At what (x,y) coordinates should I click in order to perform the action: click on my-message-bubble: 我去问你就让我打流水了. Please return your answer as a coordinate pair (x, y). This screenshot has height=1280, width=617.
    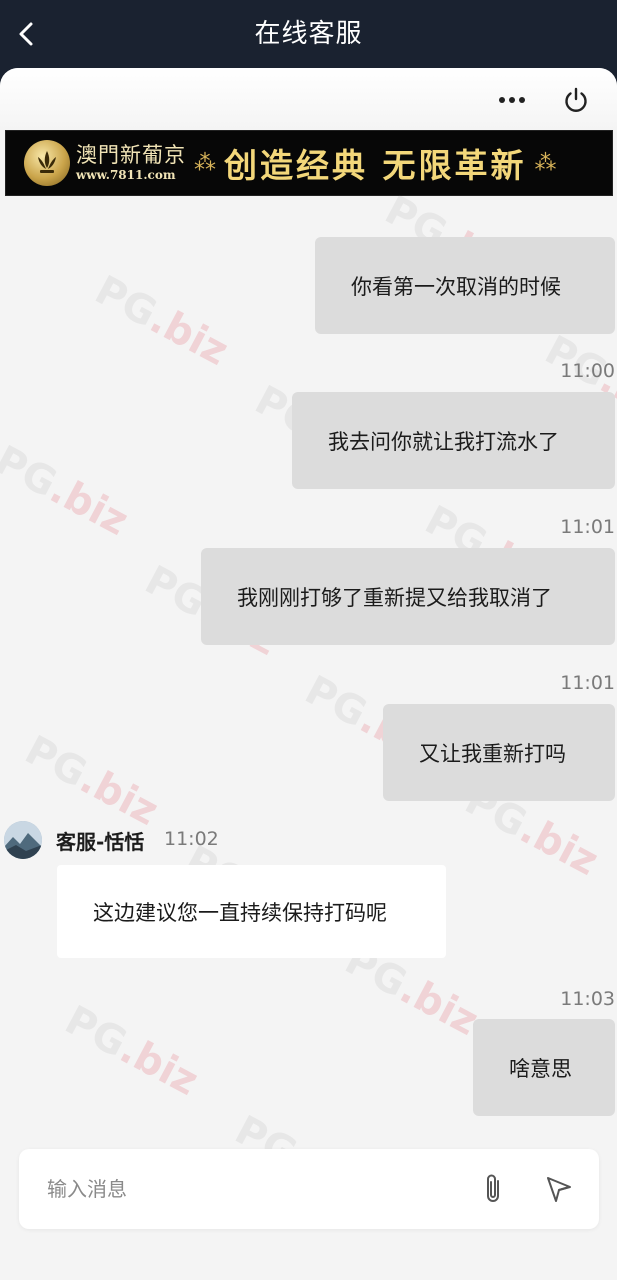
    Looking at the image, I should click on (453, 440).